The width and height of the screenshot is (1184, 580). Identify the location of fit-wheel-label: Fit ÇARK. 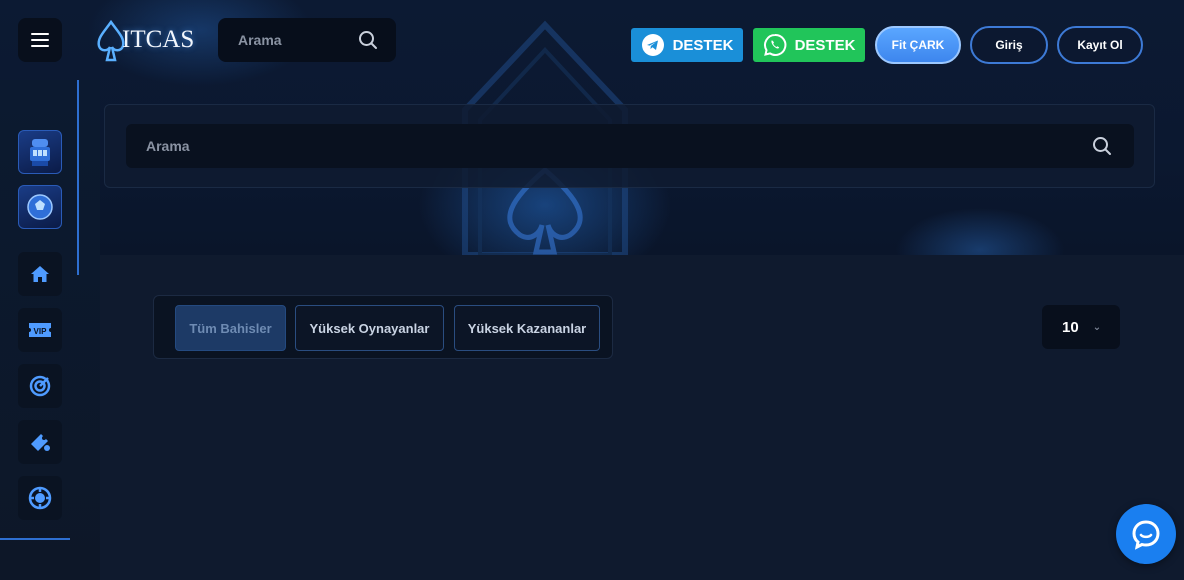
(918, 45).